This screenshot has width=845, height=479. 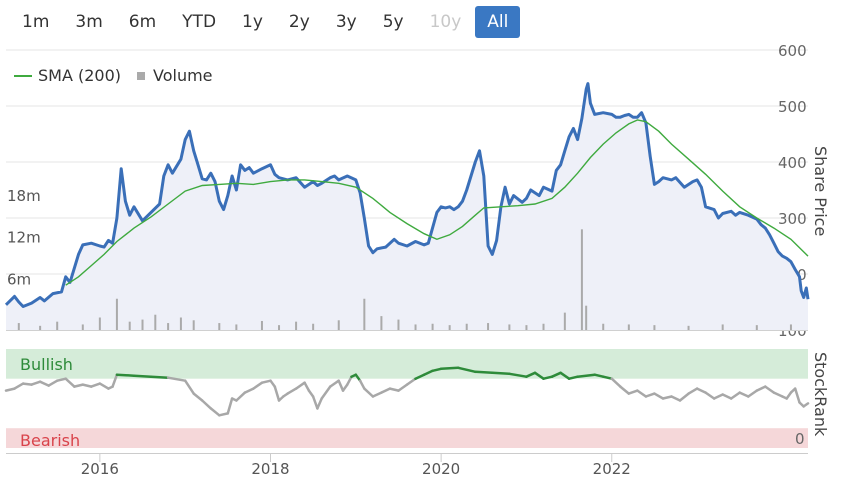 What do you see at coordinates (441, 469) in the screenshot?
I see `x-tick-label: 2020` at bounding box center [441, 469].